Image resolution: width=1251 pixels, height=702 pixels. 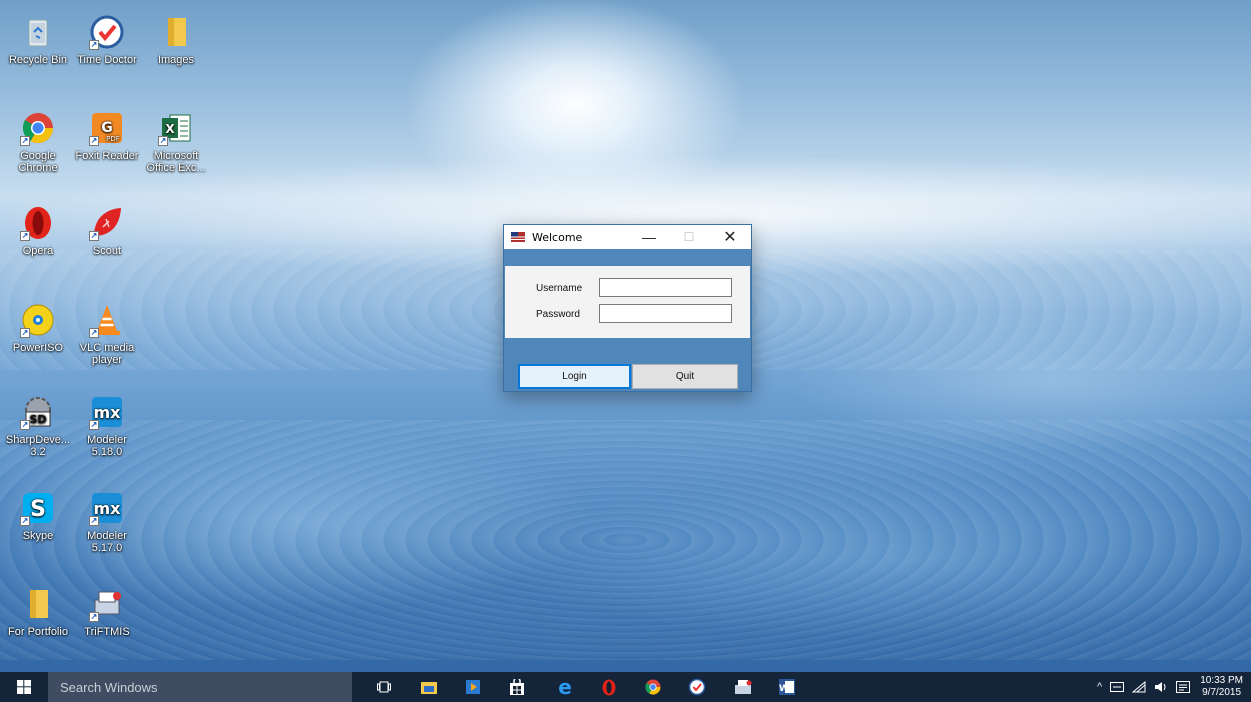 I want to click on svg-text: SD, so click(x=37, y=419).